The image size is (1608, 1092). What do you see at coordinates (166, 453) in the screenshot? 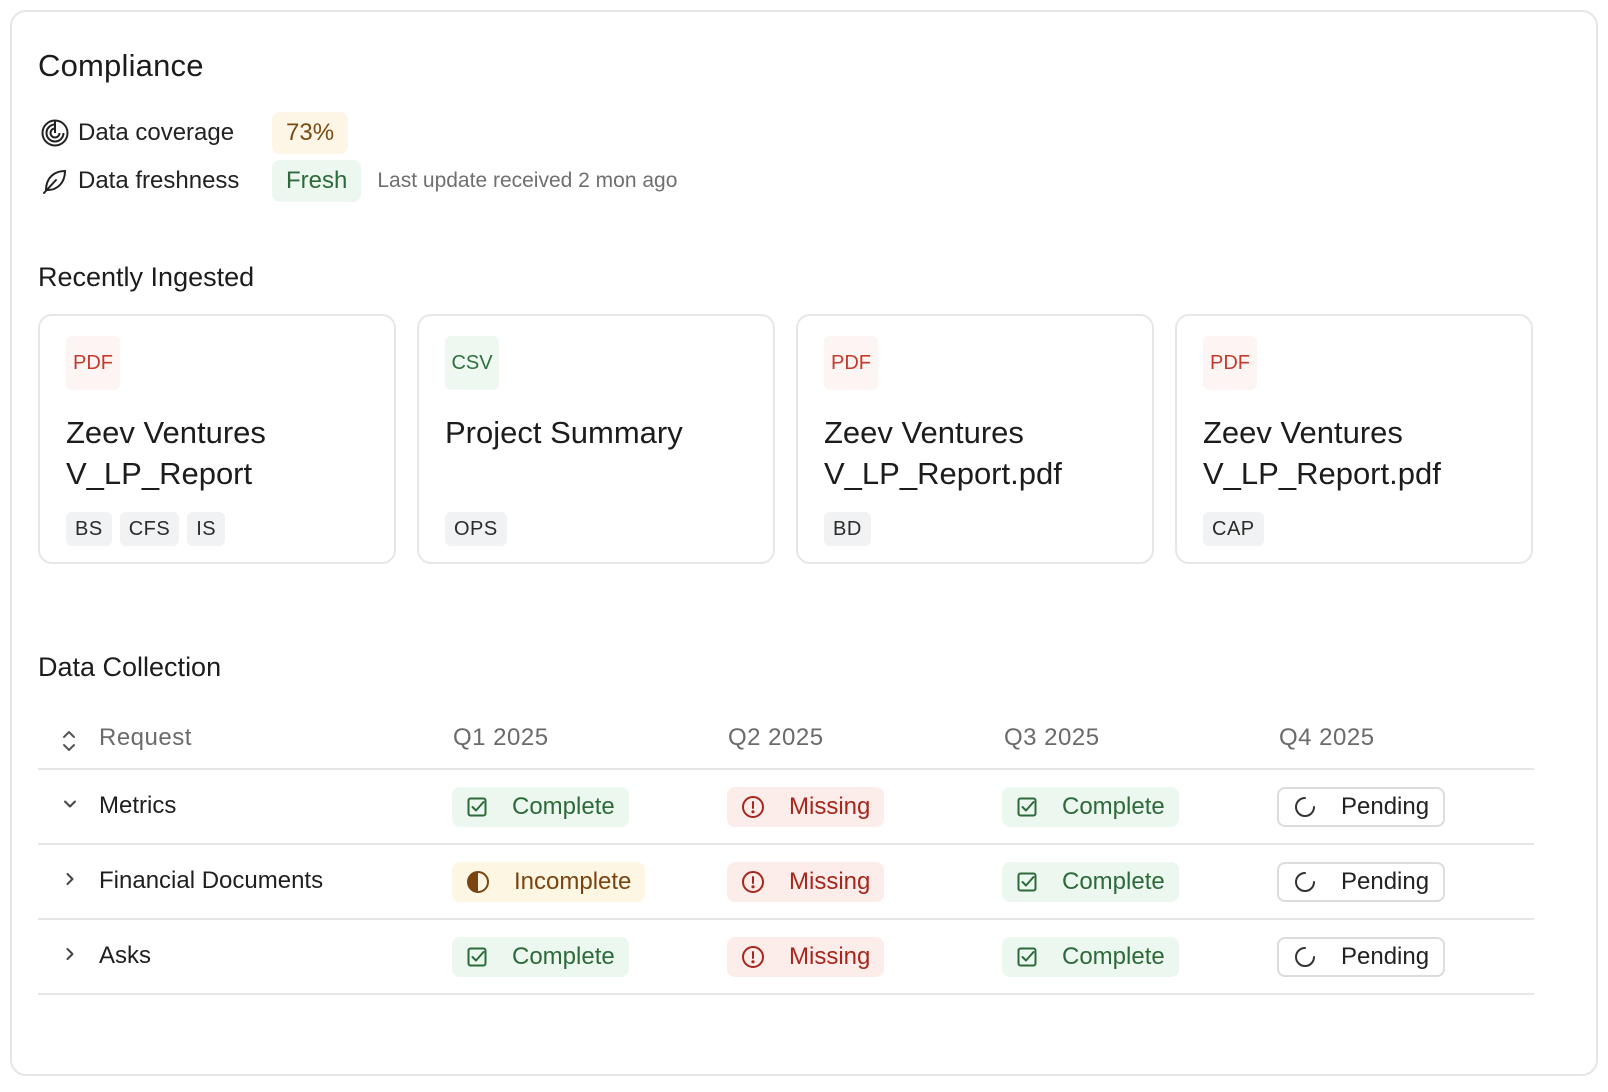
I see `file-name: Zeev Ventures V_LP_Report` at bounding box center [166, 453].